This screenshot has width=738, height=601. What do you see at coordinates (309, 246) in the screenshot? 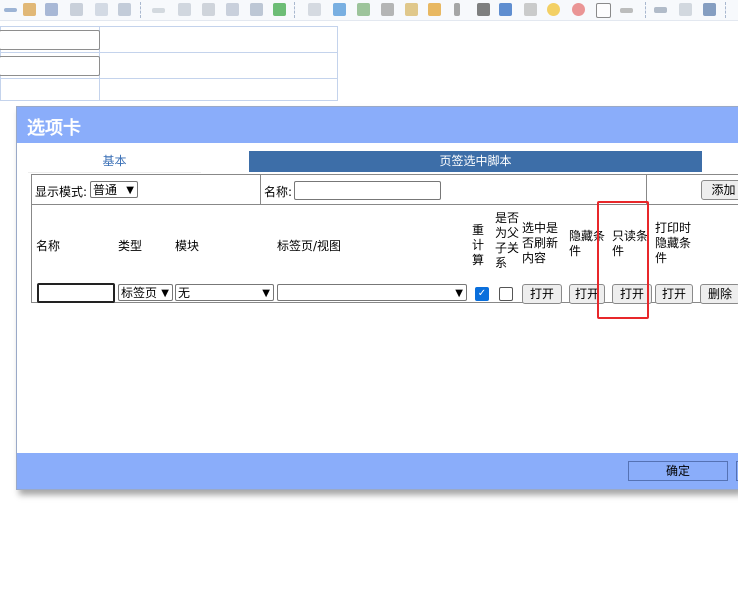
I see `col-tabview-header: 标签页/视图` at bounding box center [309, 246].